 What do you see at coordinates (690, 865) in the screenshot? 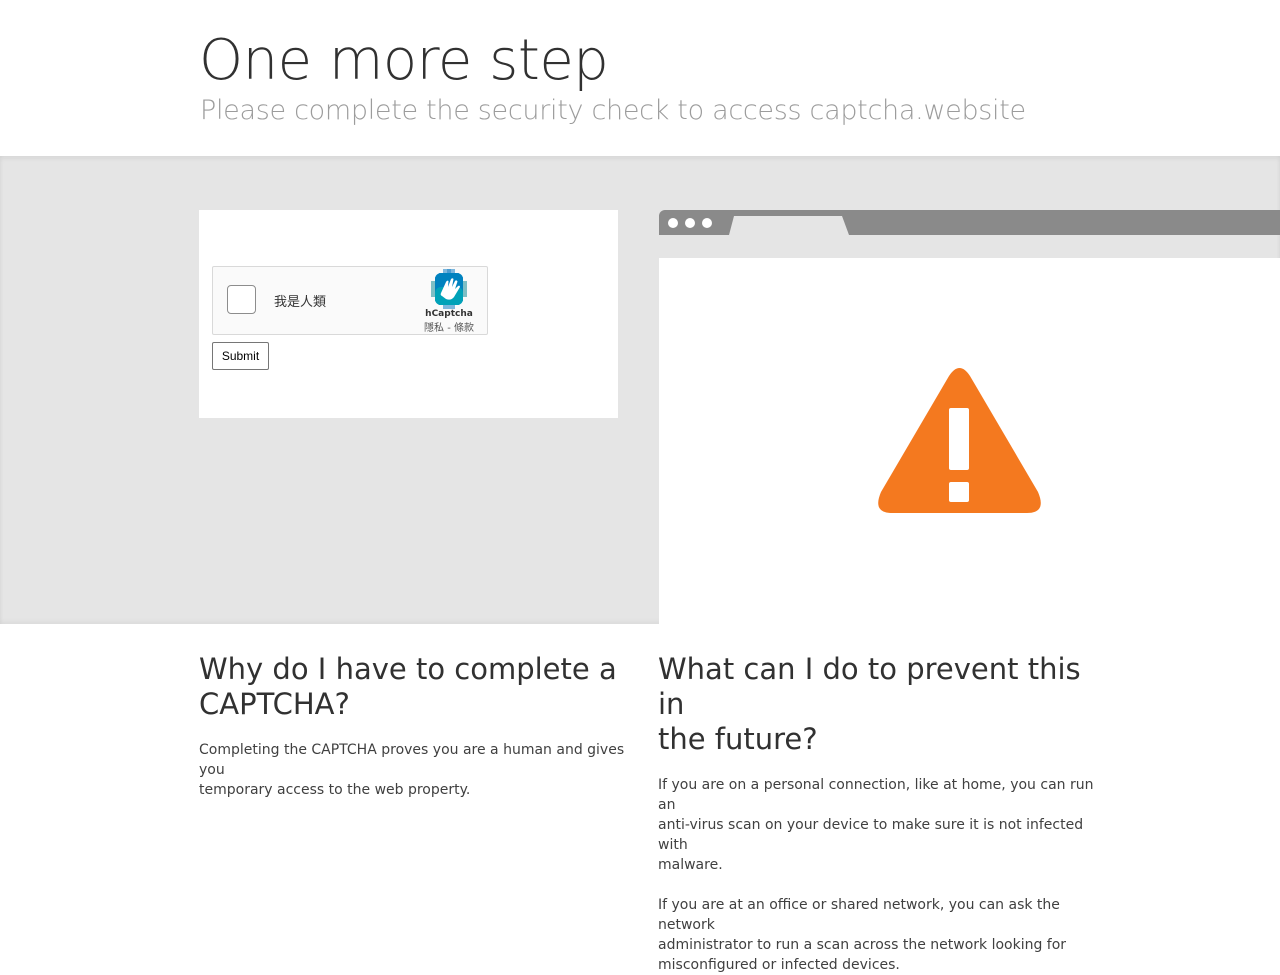
I see `paragraph-line: malware.` at bounding box center [690, 865].